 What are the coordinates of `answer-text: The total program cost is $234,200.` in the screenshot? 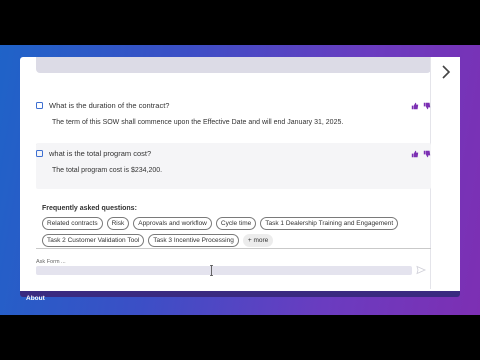 It's located at (107, 170).